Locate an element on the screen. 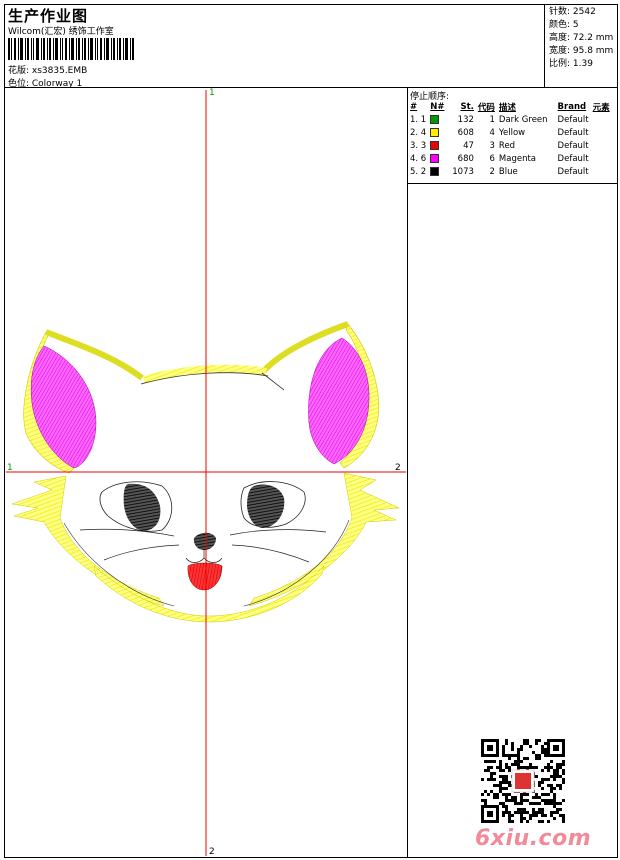  tongue is located at coordinates (205, 576).